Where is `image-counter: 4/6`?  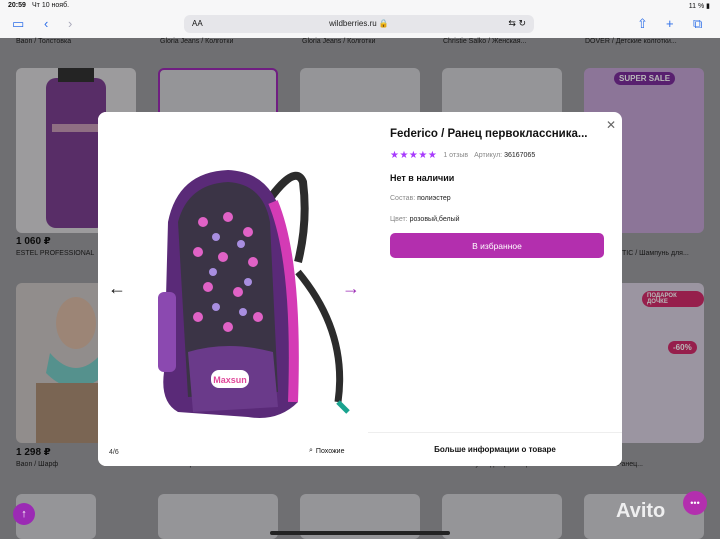 image-counter: 4/6 is located at coordinates (114, 452).